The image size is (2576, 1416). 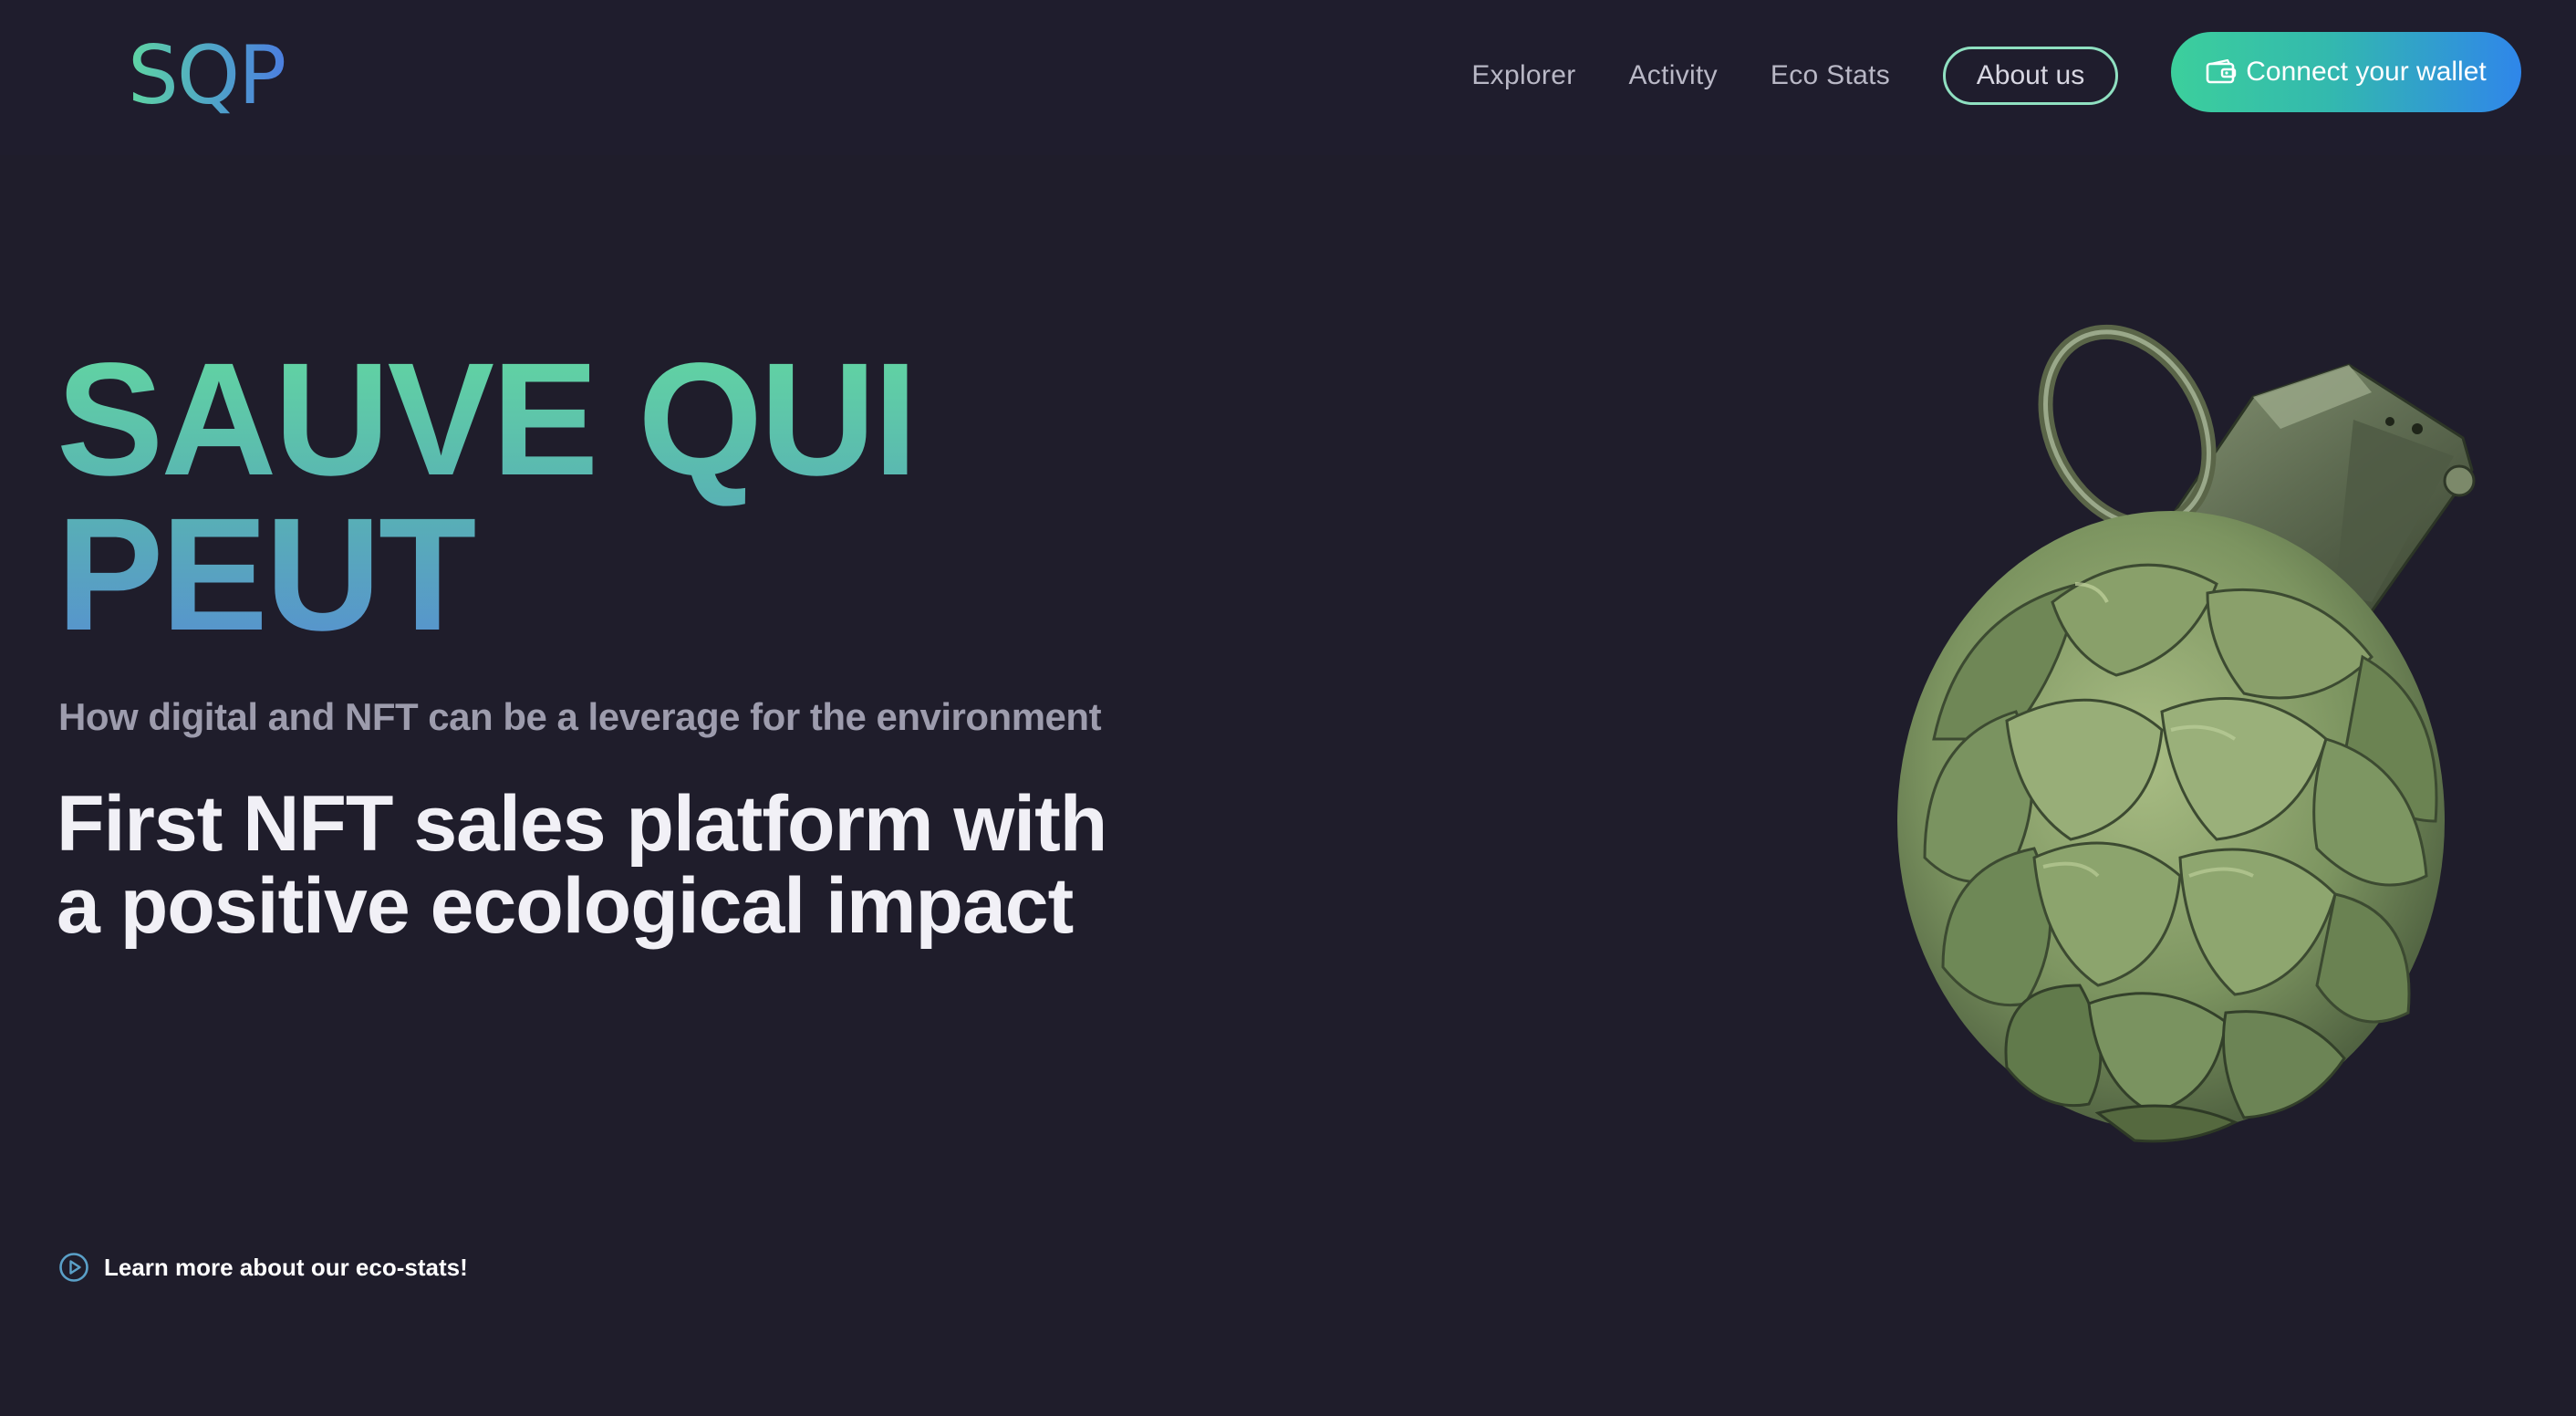 I want to click on connect-wallet-label: Connect your wallet, so click(x=2366, y=71).